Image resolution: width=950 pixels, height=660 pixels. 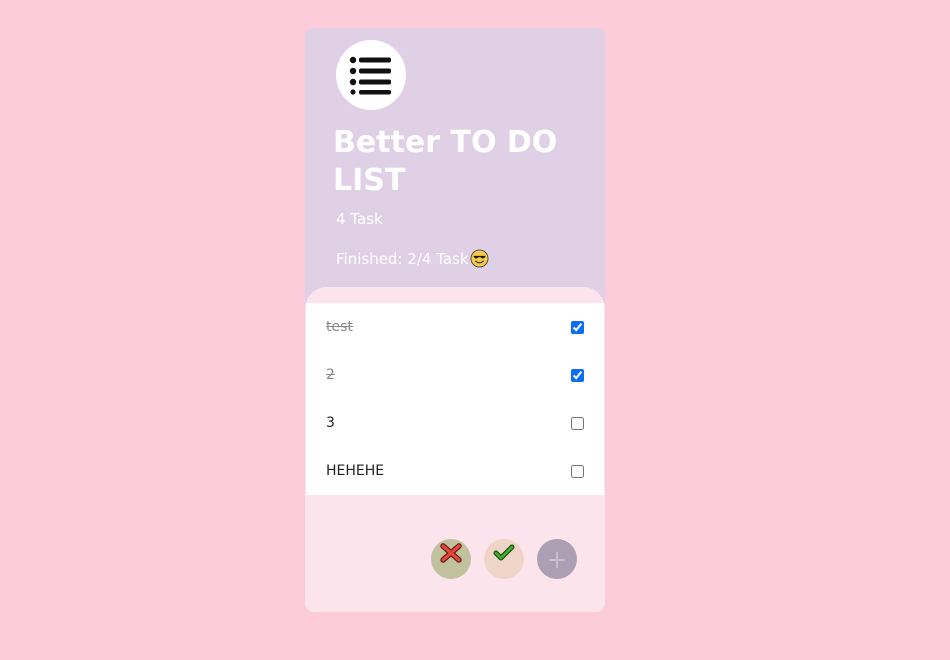 I want to click on task-item: 2, so click(x=455, y=375).